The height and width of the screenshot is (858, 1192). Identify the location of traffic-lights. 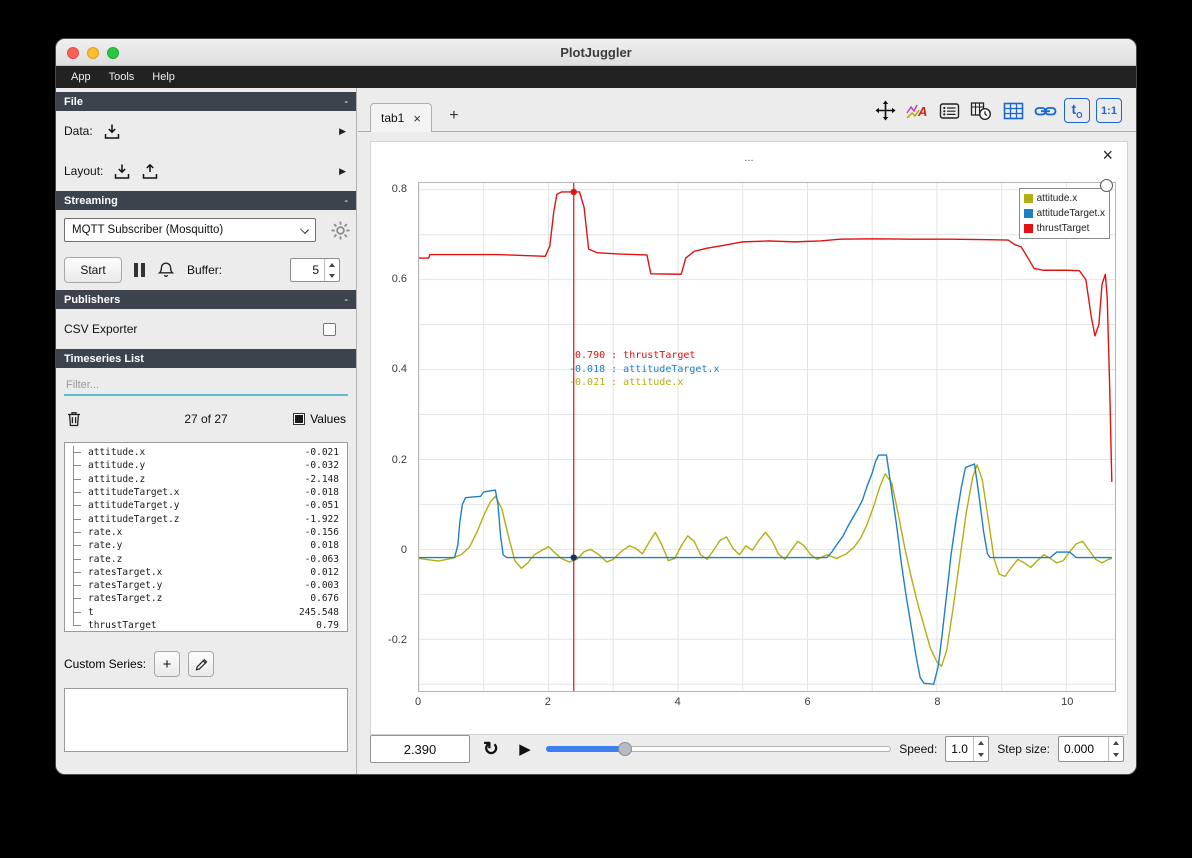
(93, 53).